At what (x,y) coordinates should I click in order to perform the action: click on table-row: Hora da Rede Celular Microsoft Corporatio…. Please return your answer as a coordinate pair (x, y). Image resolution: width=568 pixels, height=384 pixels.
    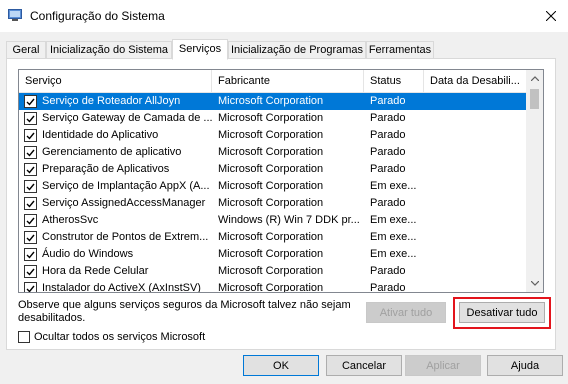
    Looking at the image, I should click on (273, 271).